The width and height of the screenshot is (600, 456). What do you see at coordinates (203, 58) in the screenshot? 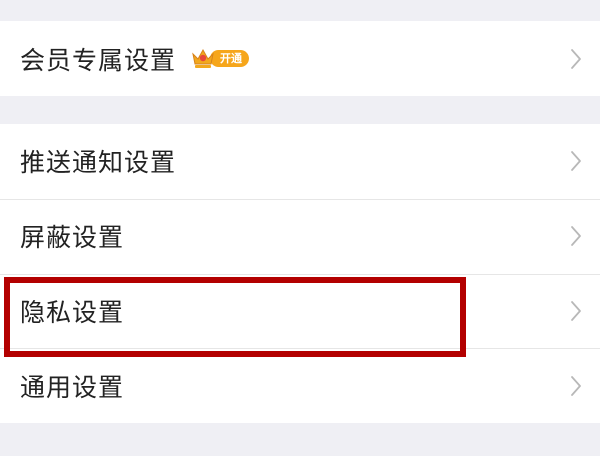
I see `vip-crown-icon` at bounding box center [203, 58].